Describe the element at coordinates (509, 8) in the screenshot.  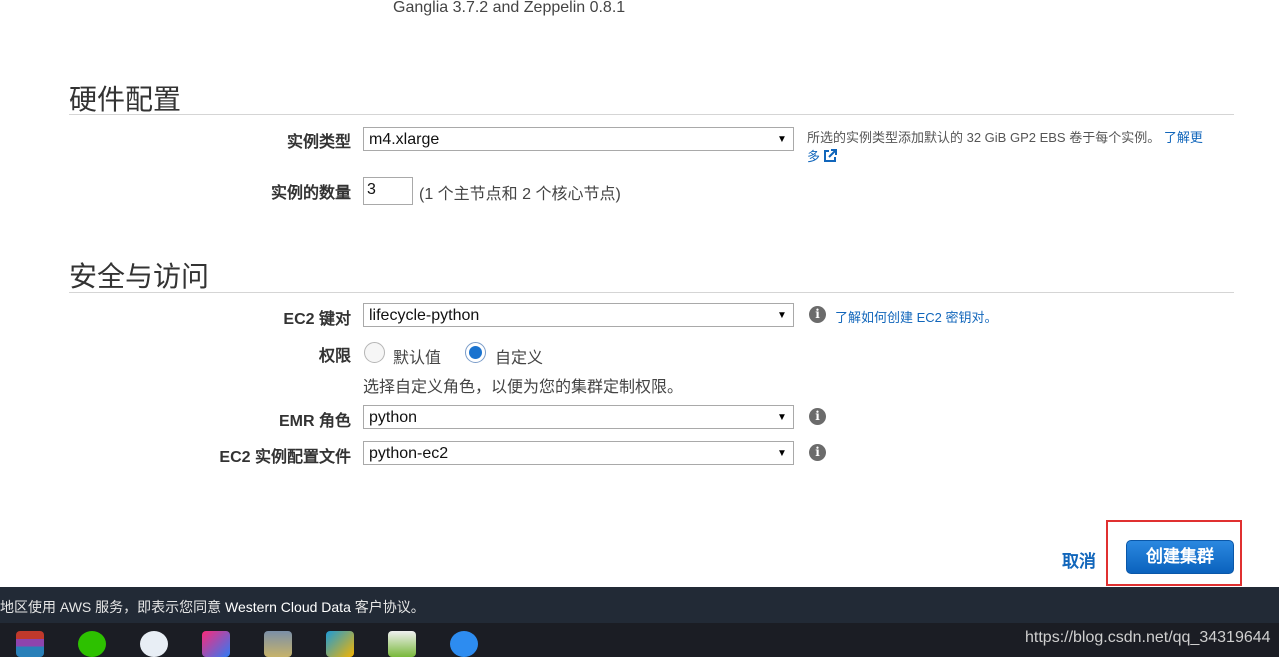
I see `top-note: Ganglia 3.7.2 and Zeppelin 0.8.1` at that location.